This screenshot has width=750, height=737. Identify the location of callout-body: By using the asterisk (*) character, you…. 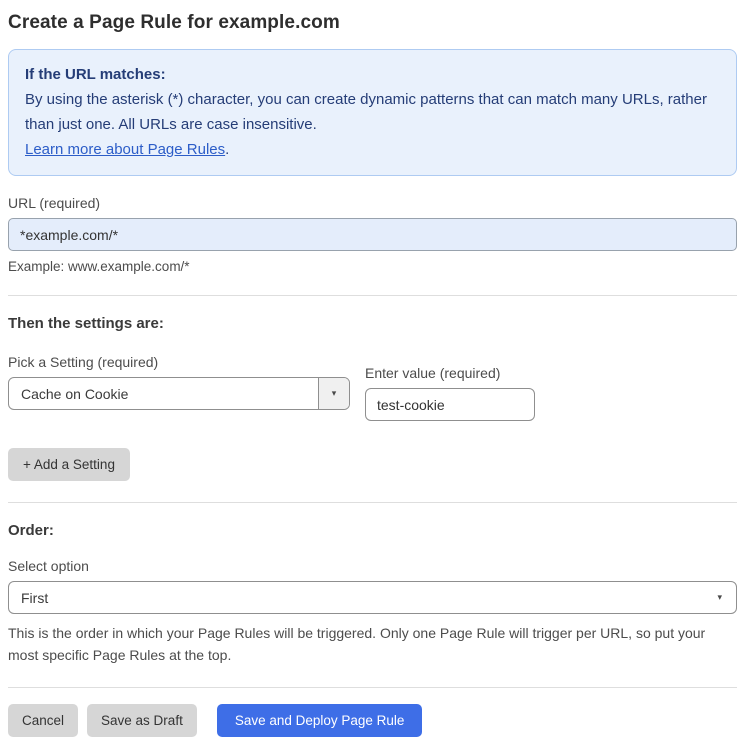
(366, 124).